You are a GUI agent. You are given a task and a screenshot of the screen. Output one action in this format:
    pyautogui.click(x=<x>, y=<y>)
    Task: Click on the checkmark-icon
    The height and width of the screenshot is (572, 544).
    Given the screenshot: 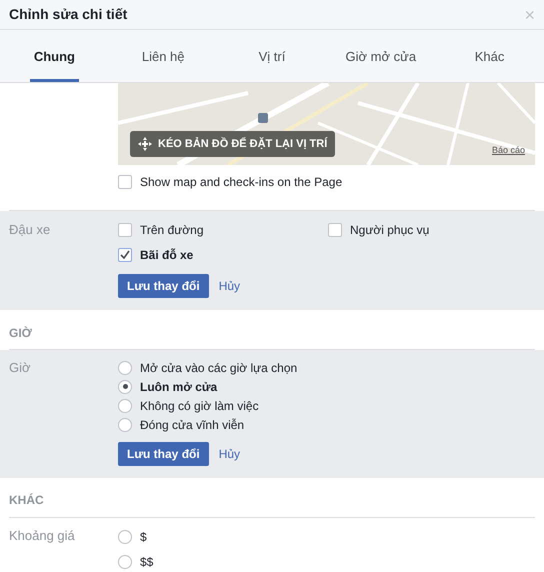 What is the action you would take?
    pyautogui.click(x=125, y=255)
    